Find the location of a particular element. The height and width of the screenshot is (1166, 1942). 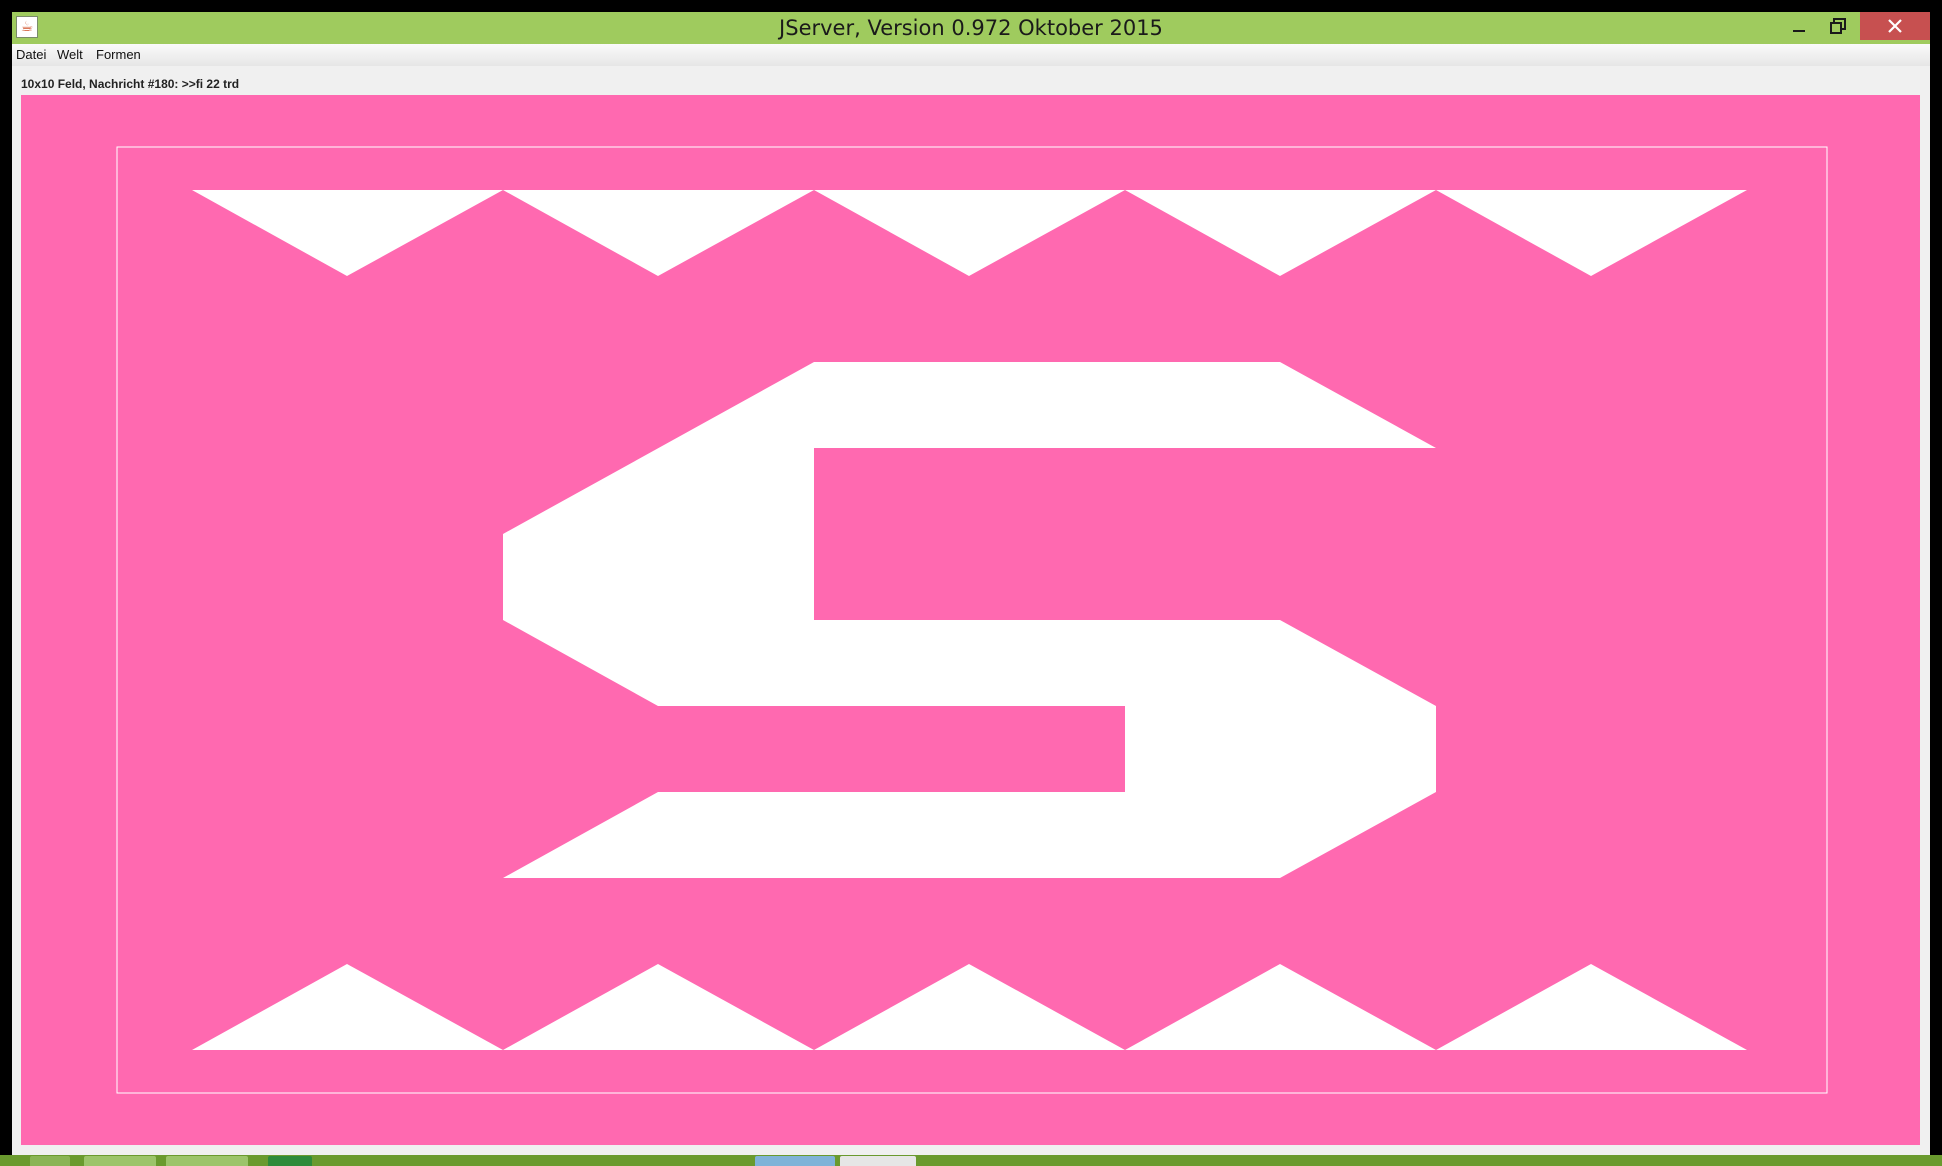

maximize-icon is located at coordinates (1838, 26).